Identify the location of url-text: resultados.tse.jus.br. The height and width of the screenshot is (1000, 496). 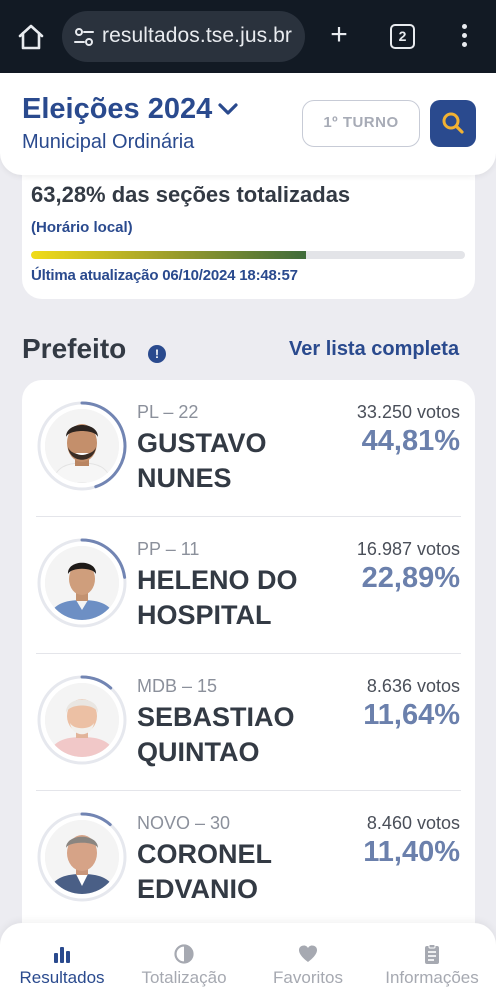
(197, 35).